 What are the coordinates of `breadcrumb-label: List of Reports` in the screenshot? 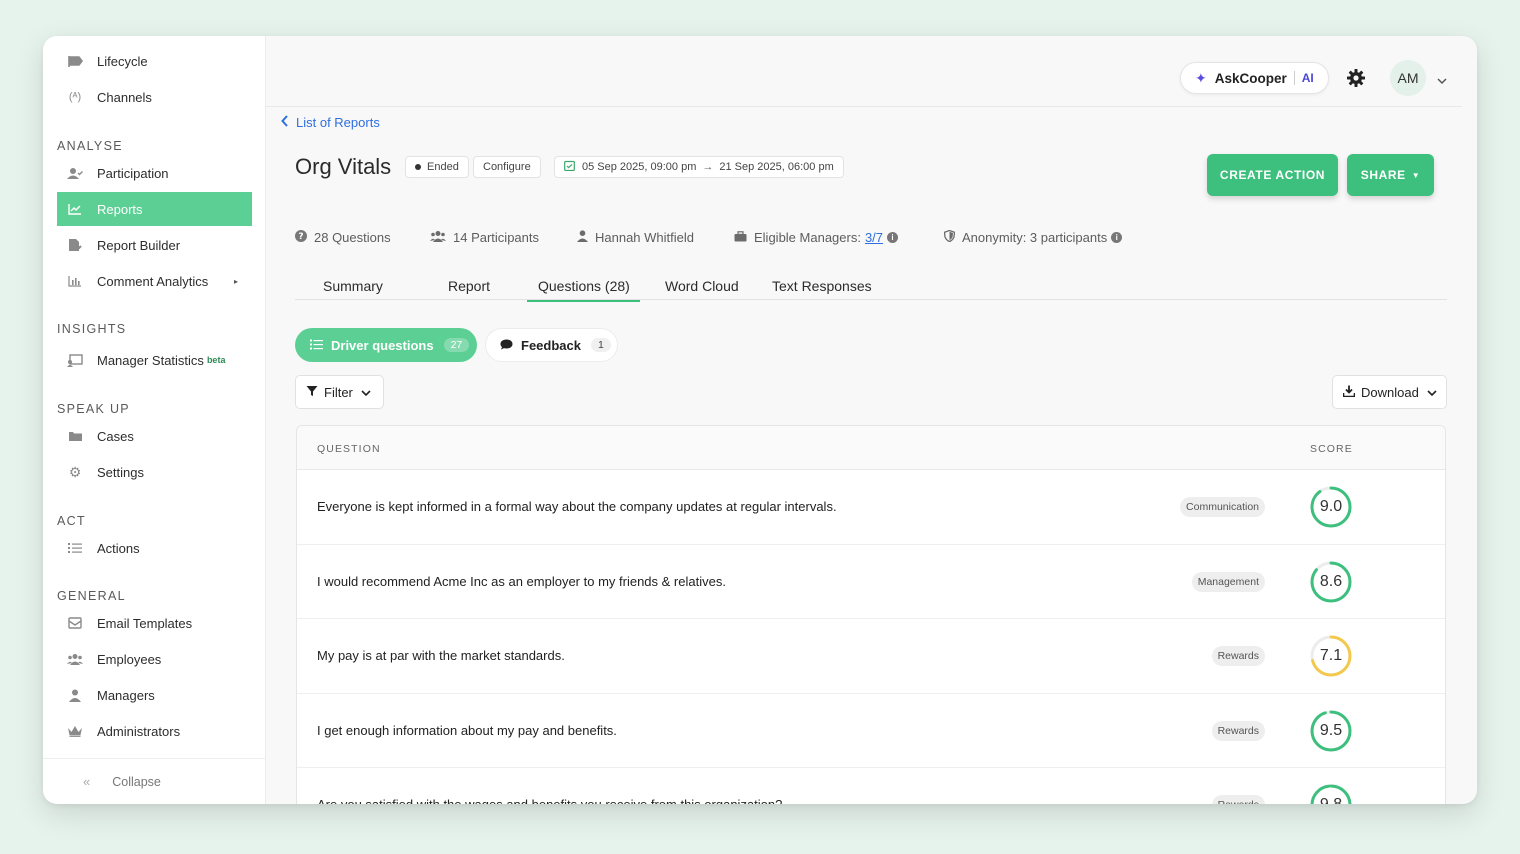 It's located at (338, 122).